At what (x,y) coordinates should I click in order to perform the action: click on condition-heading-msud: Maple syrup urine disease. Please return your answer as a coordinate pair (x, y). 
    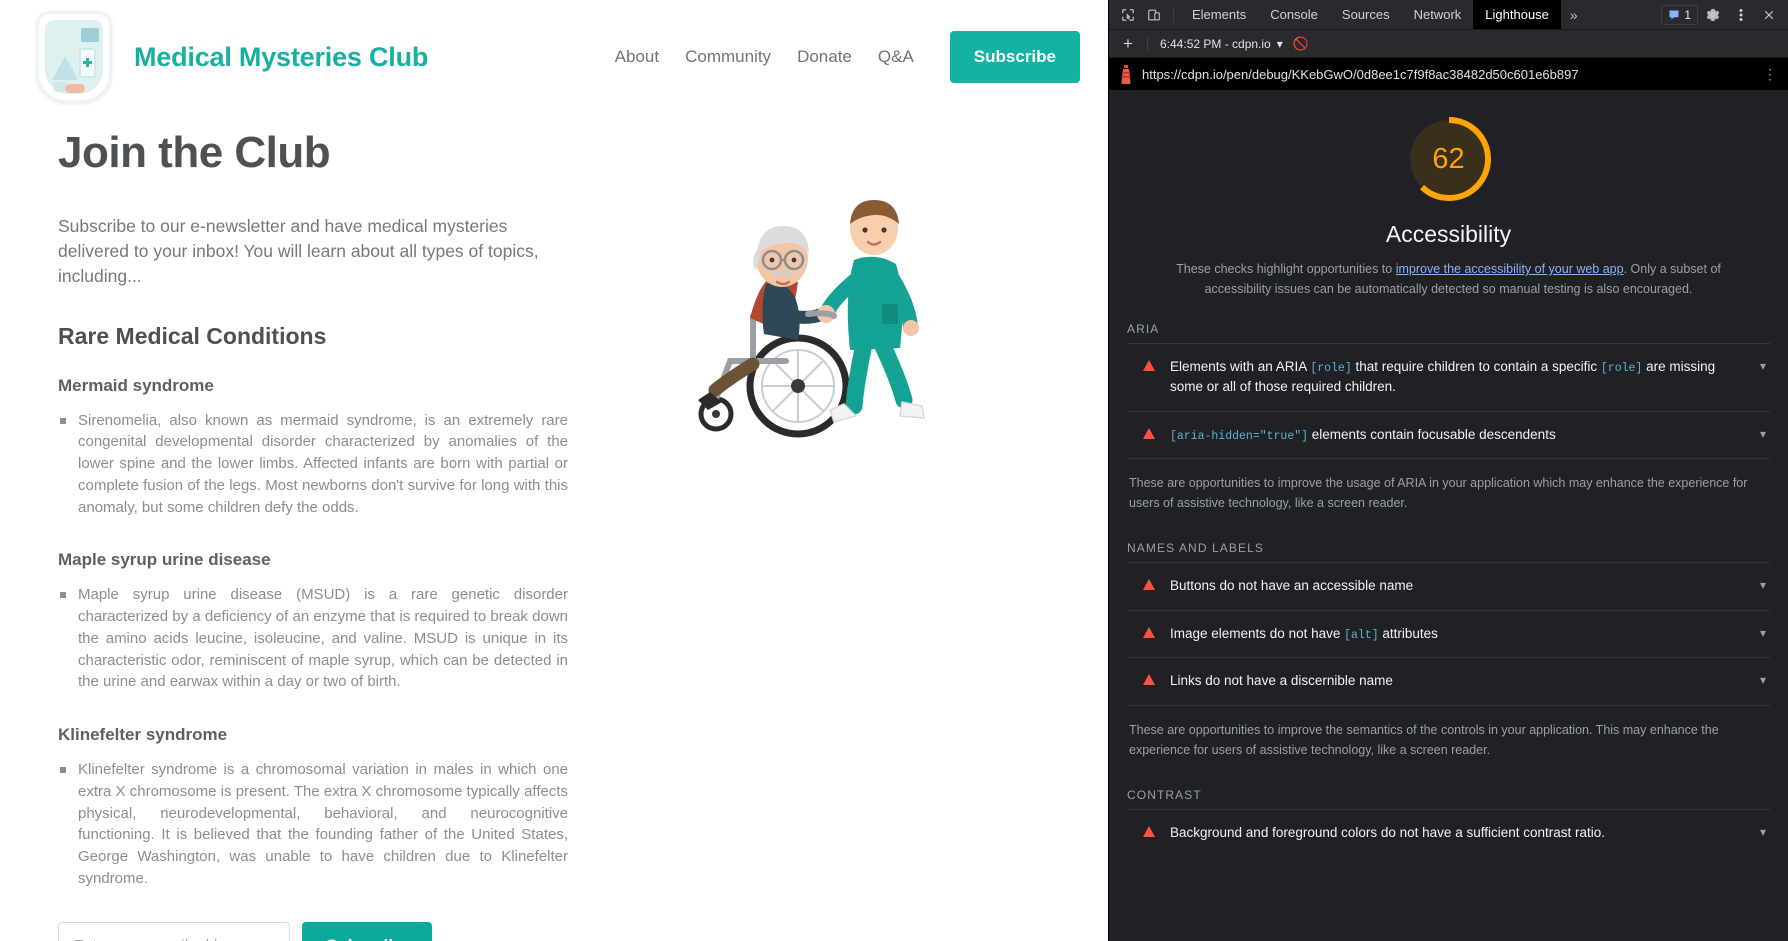
    Looking at the image, I should click on (164, 560).